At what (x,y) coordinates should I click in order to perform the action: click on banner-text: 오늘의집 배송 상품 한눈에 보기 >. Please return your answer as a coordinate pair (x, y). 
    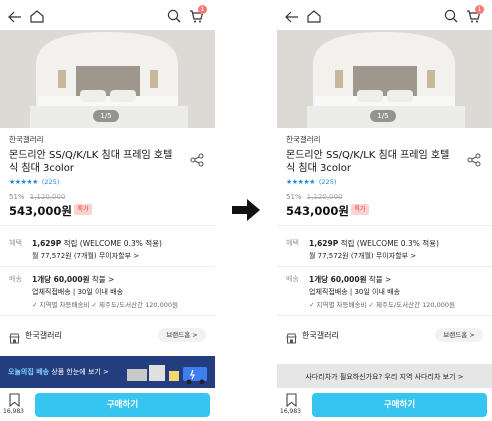
    Looking at the image, I should click on (58, 372).